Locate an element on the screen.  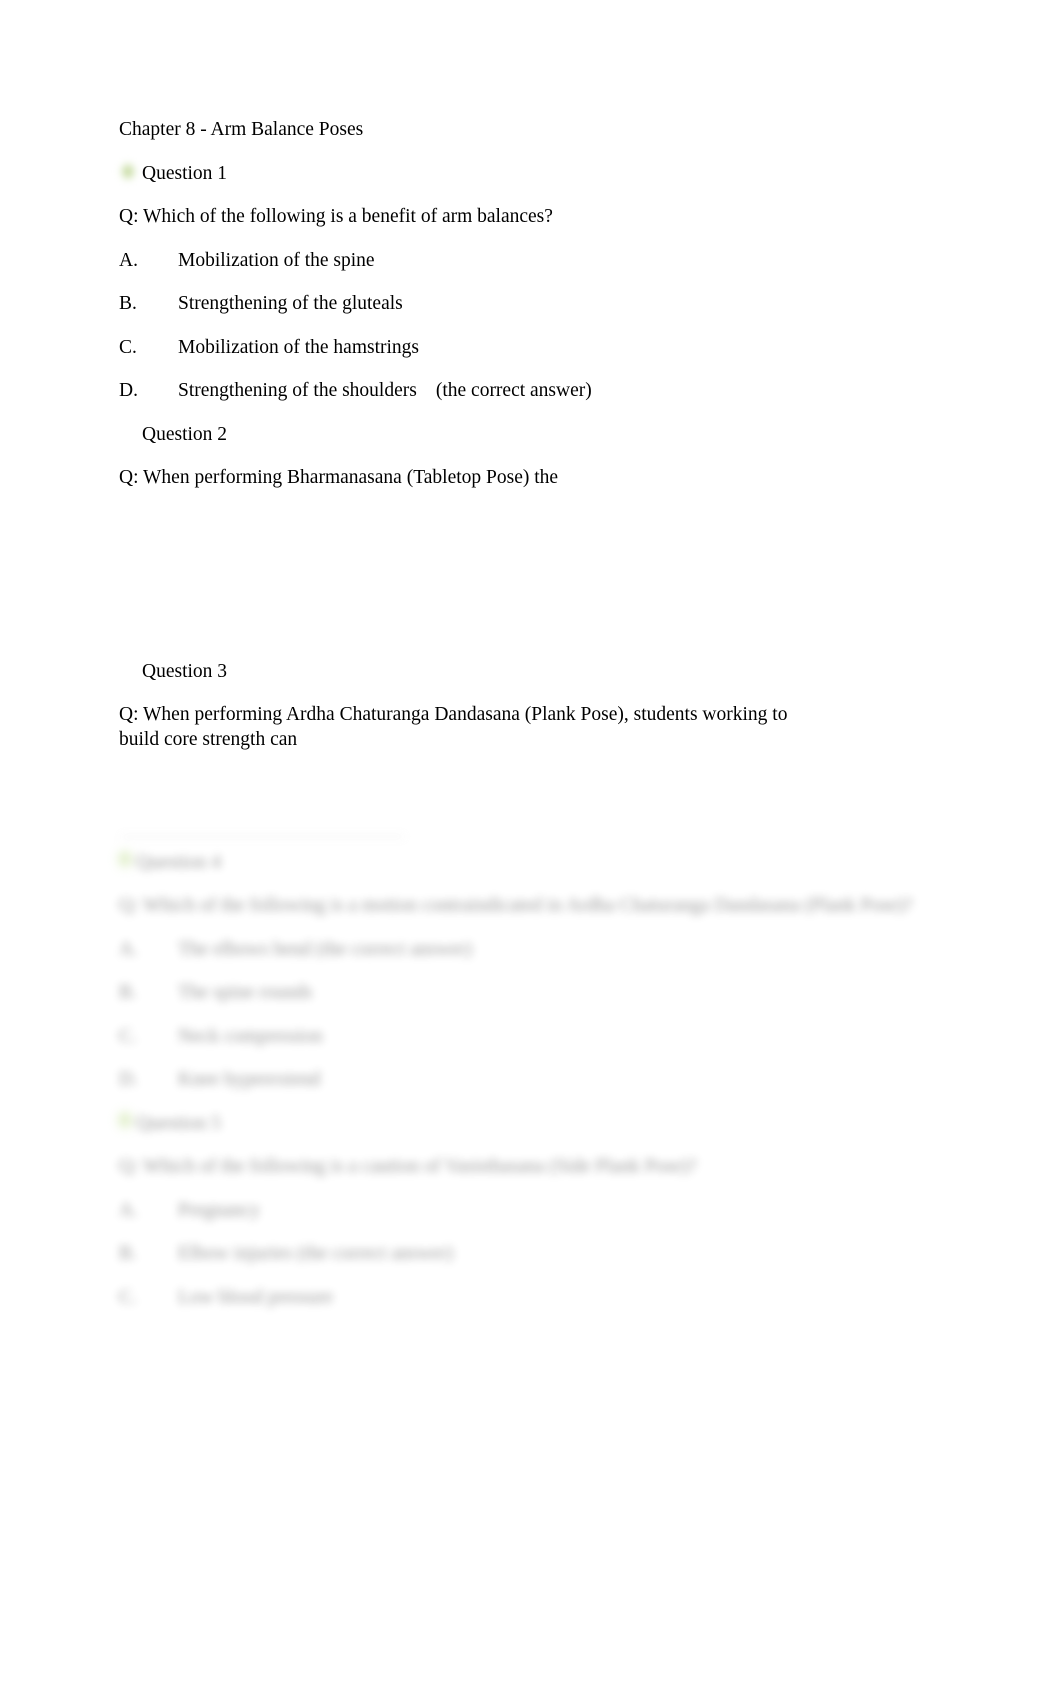
question-5-label: Question 5 is located at coordinates (179, 1123).